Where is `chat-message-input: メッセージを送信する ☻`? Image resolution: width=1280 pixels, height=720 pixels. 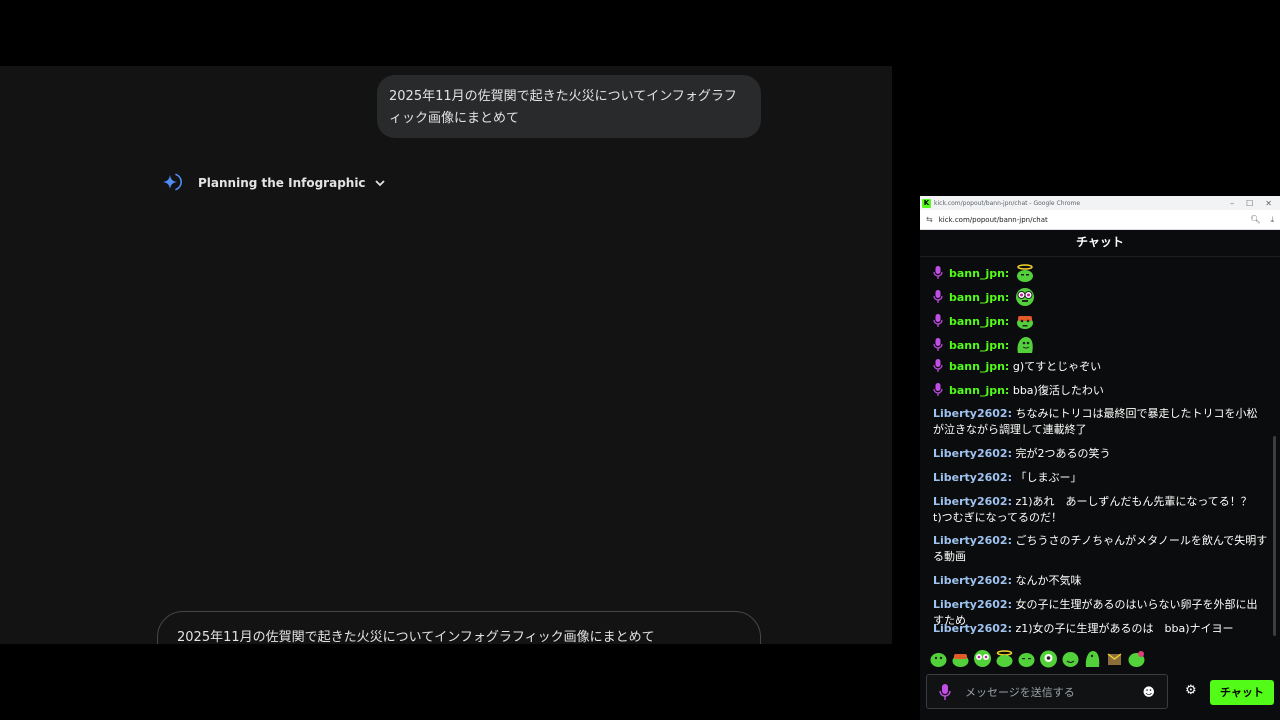 chat-message-input: メッセージを送信する ☻ is located at coordinates (1047, 691).